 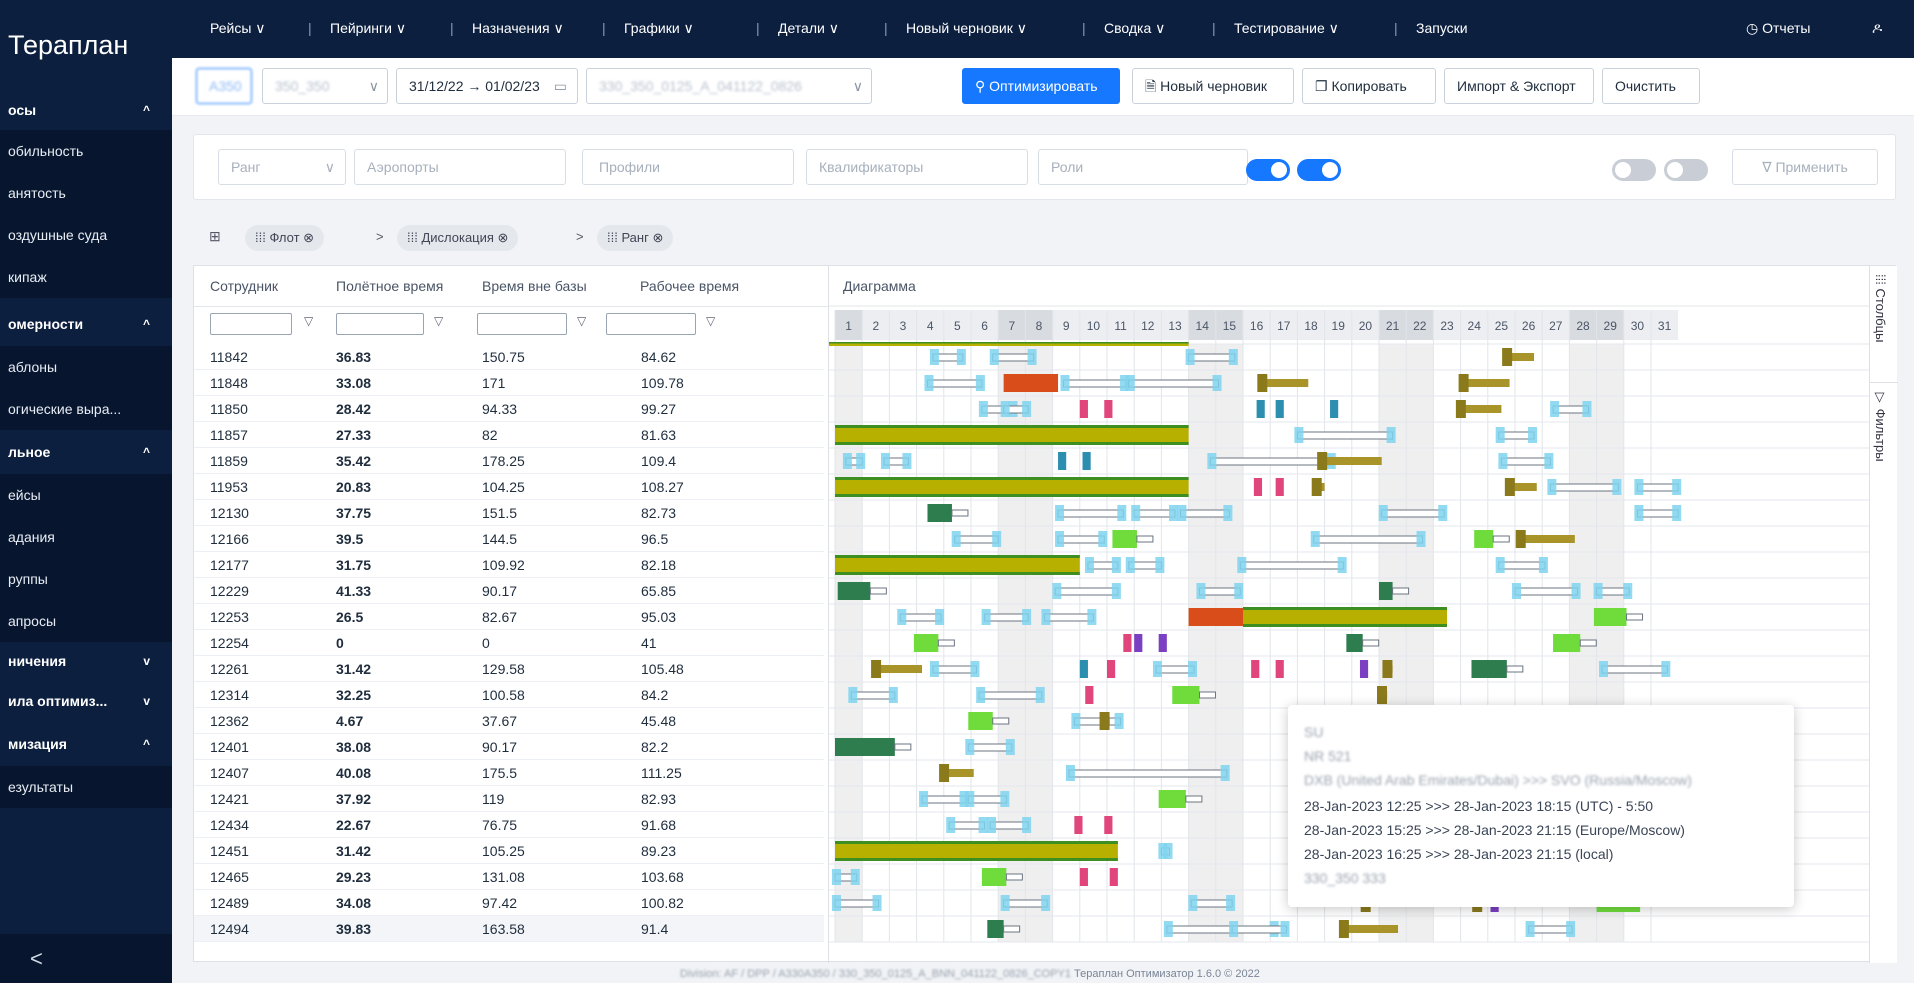 What do you see at coordinates (509, 409) in the screenshot?
I see `table-row: 11850 28.42 94.33 99.27` at bounding box center [509, 409].